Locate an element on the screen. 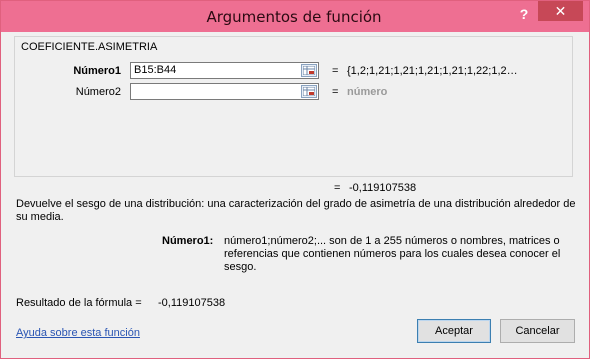  cancel-button: Cancelar is located at coordinates (537, 331).